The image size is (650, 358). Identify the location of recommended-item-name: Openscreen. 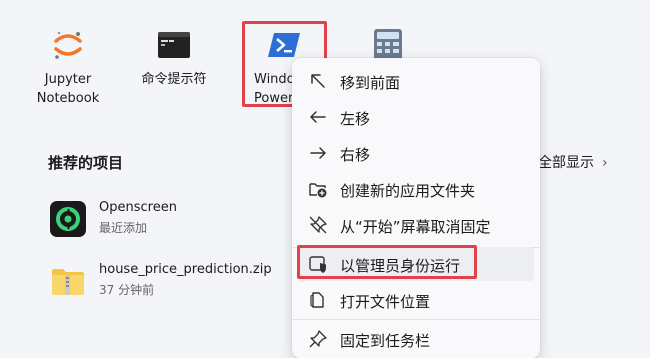
(138, 207).